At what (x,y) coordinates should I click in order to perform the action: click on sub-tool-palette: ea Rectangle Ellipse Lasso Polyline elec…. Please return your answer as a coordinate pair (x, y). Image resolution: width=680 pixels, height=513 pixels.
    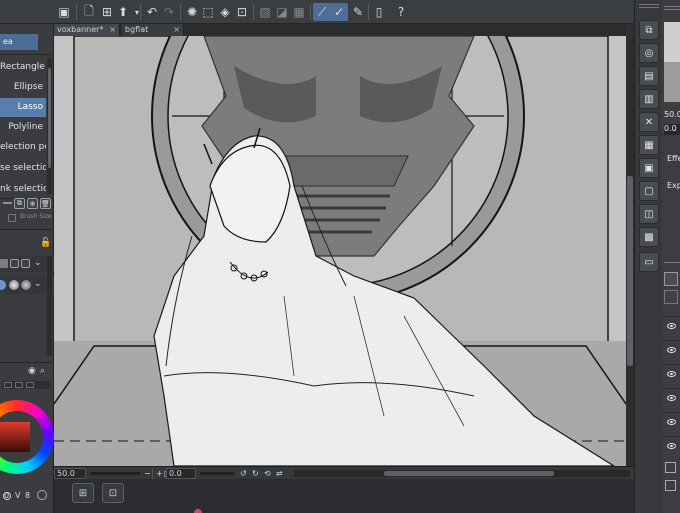
    Looking at the image, I should click on (27, 268).